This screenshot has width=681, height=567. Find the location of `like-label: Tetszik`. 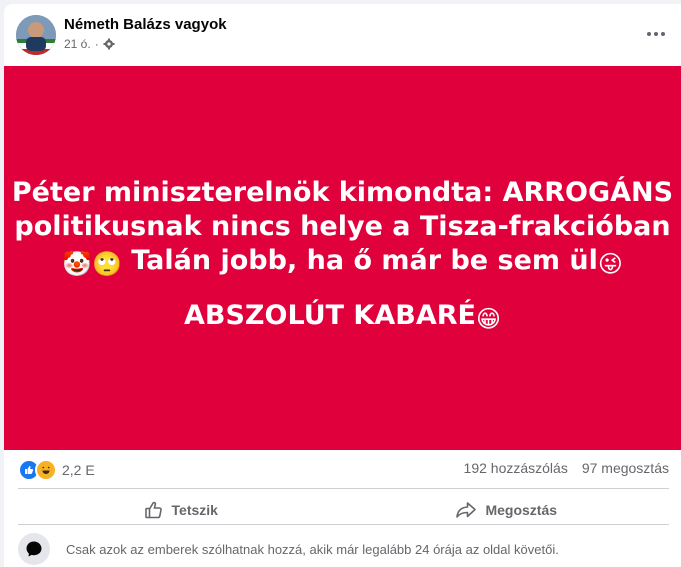

like-label: Tetszik is located at coordinates (194, 509).